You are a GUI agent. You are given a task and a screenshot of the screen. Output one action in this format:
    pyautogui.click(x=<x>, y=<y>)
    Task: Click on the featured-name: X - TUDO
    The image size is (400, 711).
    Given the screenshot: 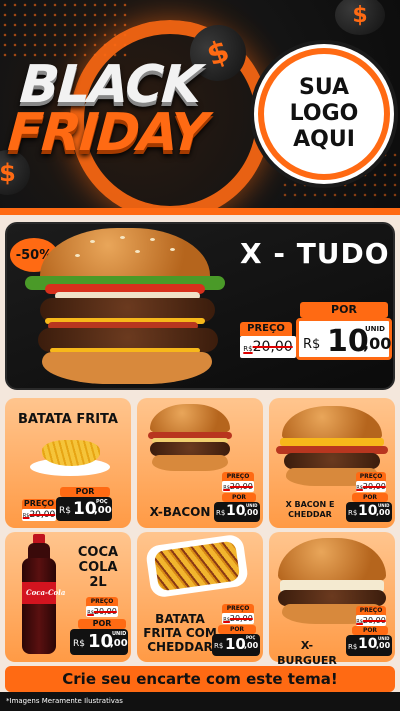 What is the action you would take?
    pyautogui.click(x=315, y=253)
    